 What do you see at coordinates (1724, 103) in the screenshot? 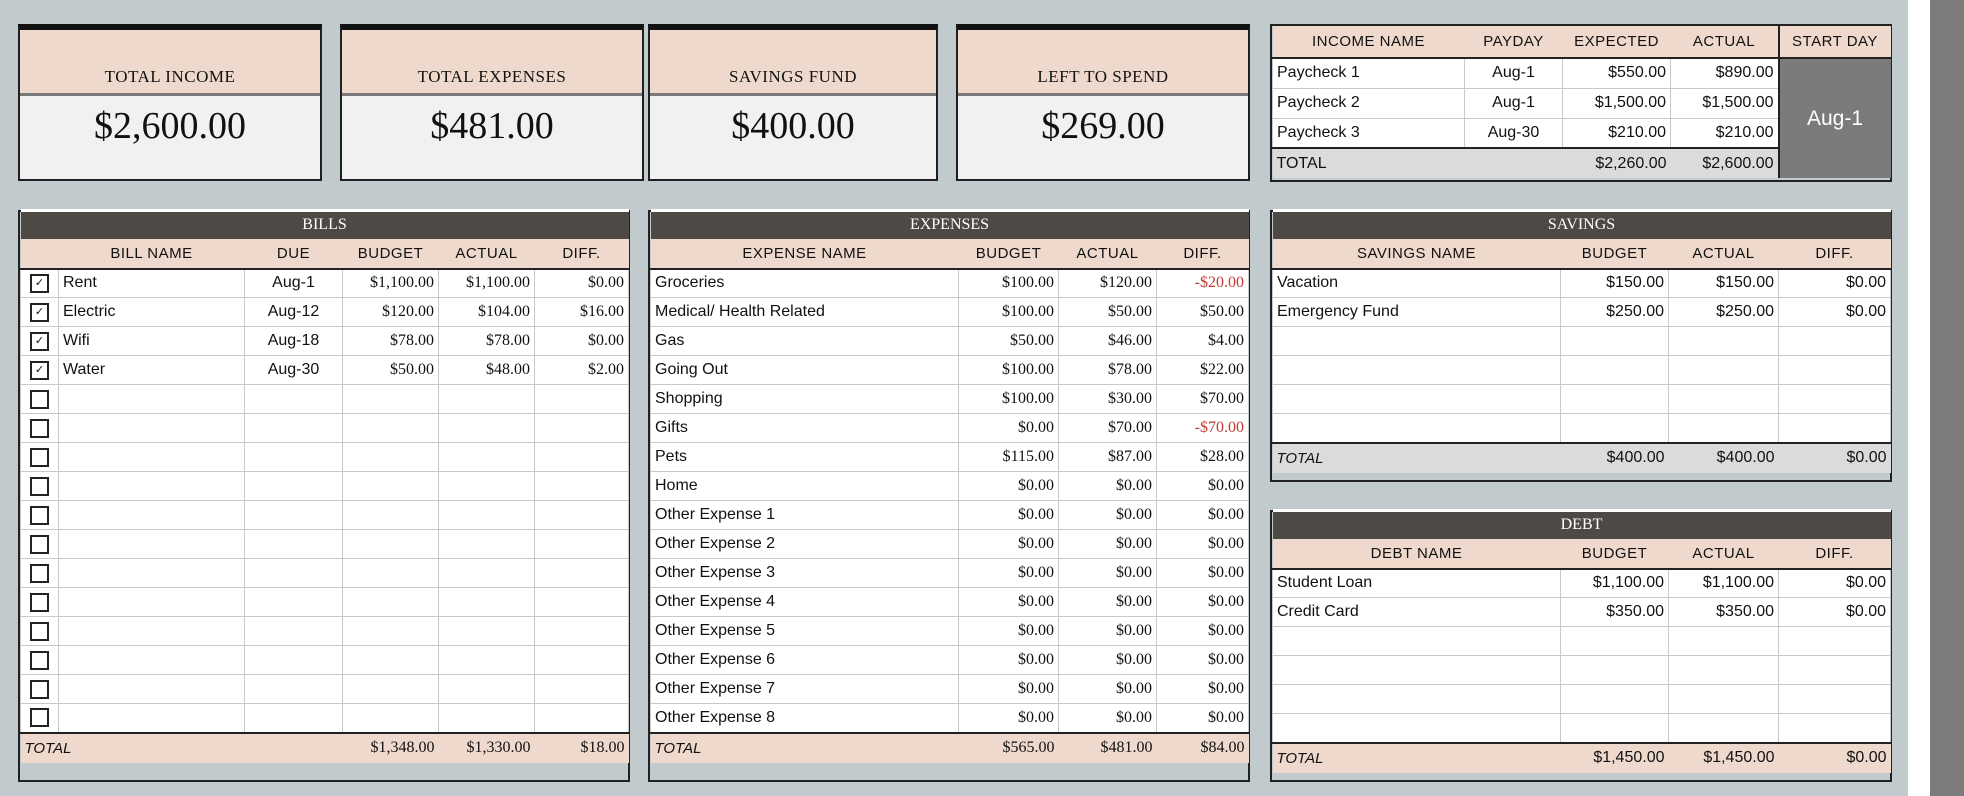
I see `actual-cell: $1,500.00` at bounding box center [1724, 103].